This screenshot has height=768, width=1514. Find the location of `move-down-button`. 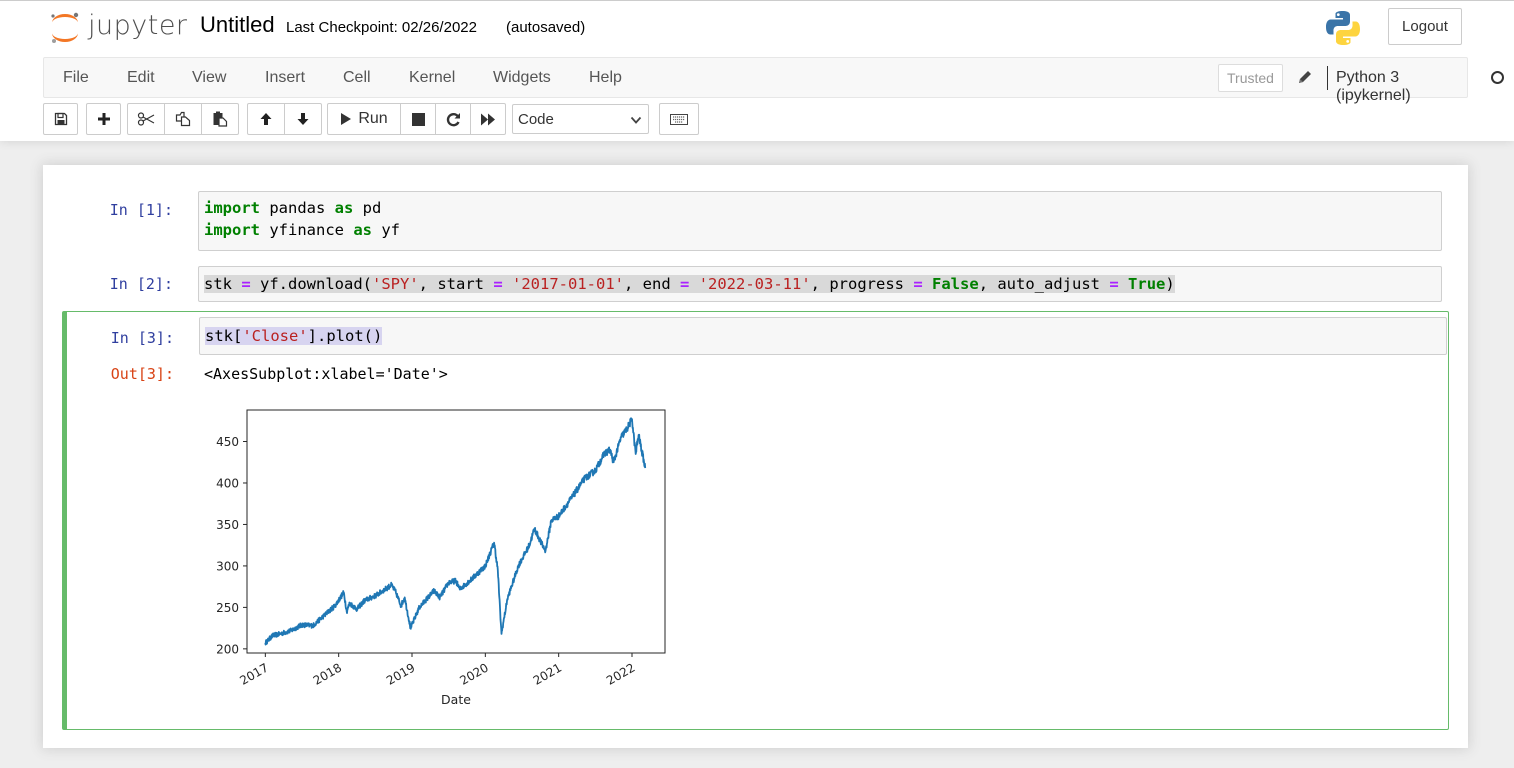

move-down-button is located at coordinates (303, 119).